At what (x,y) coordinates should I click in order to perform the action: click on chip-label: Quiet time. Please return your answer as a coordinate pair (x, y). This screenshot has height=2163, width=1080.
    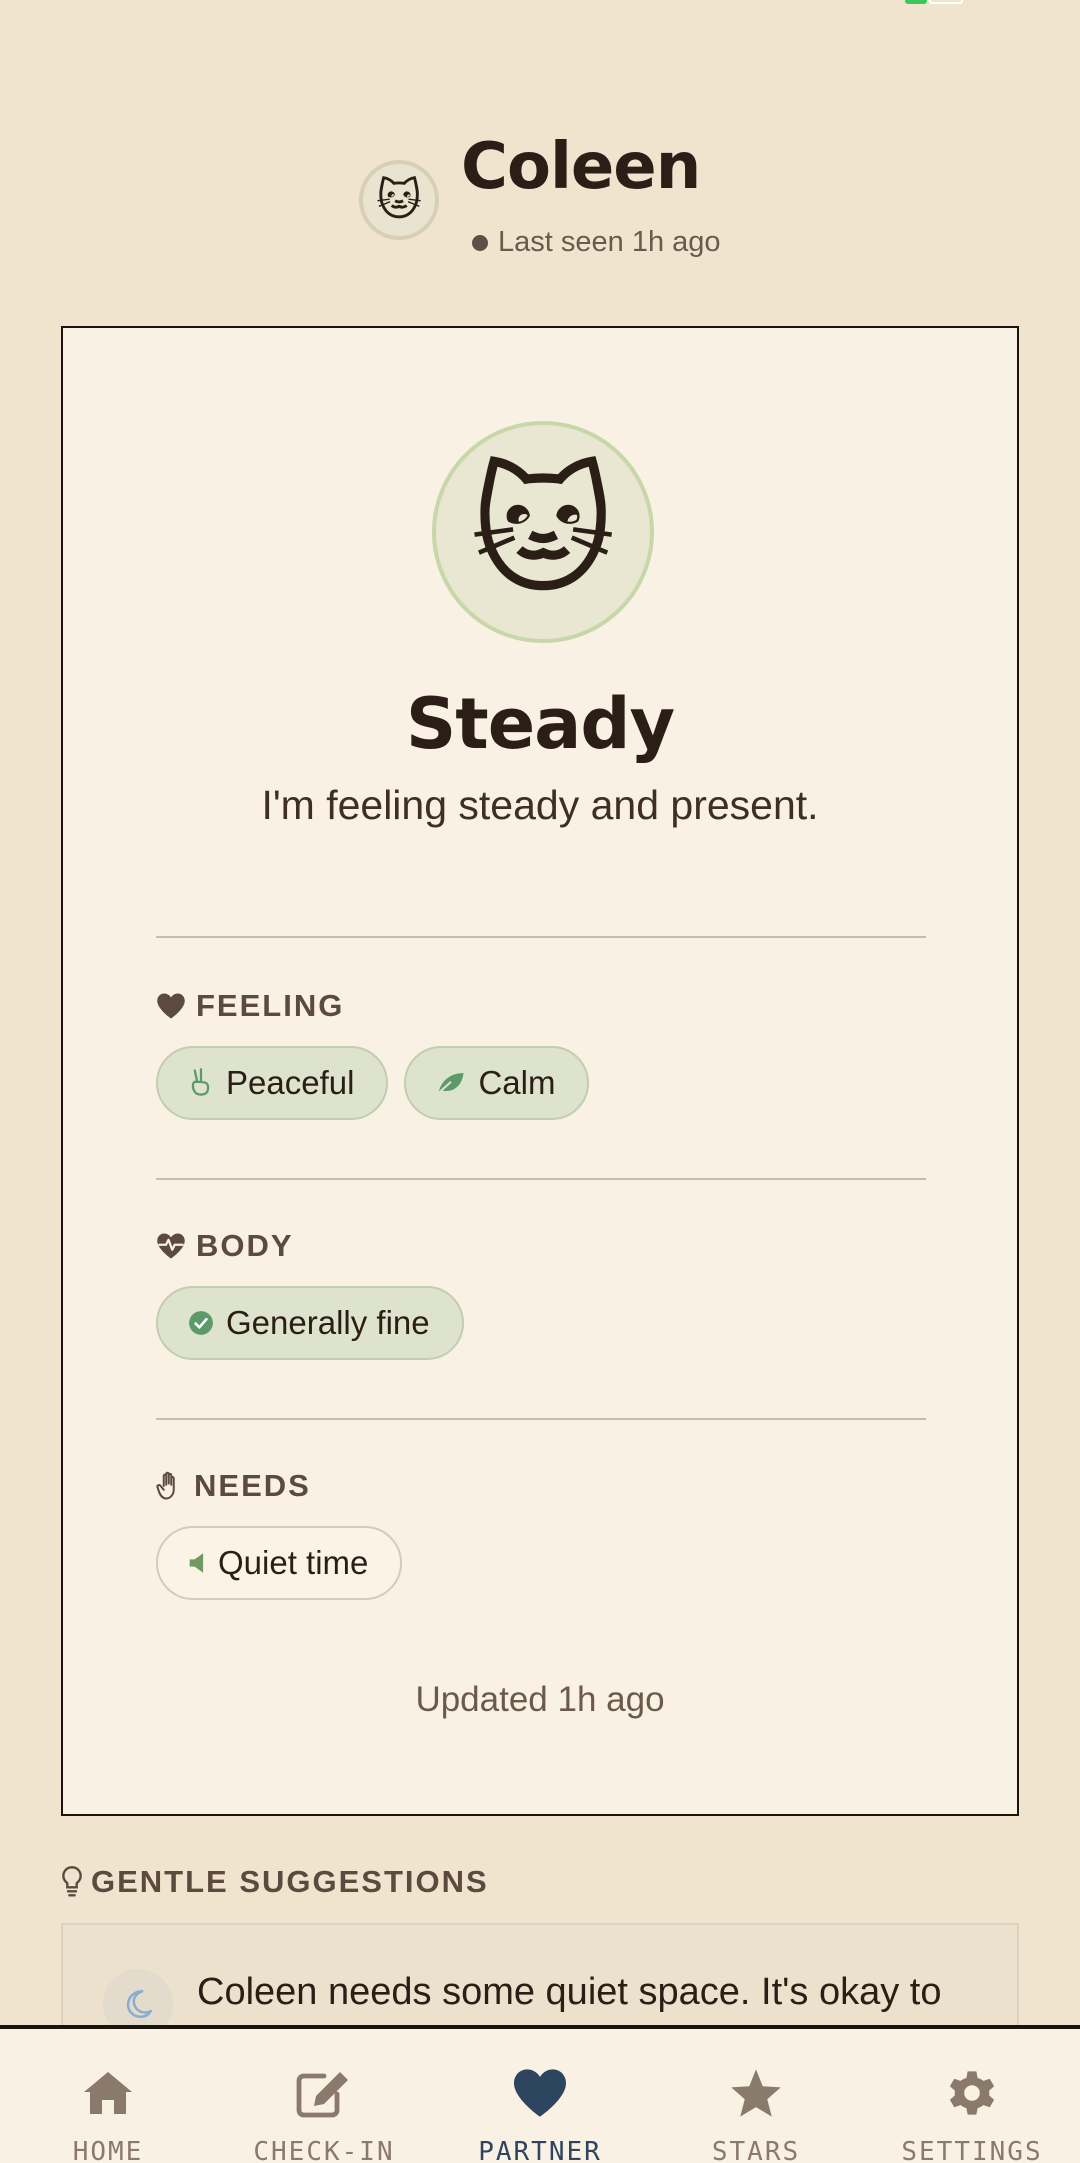
    Looking at the image, I should click on (293, 1562).